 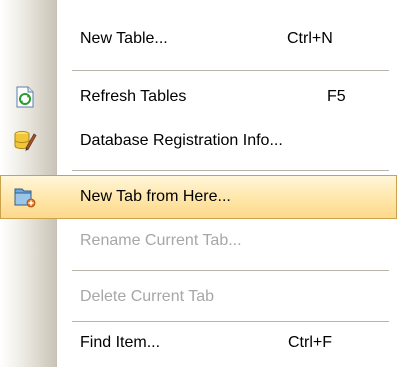 What do you see at coordinates (147, 296) in the screenshot?
I see `menu-item-label: Delete Current Tab` at bounding box center [147, 296].